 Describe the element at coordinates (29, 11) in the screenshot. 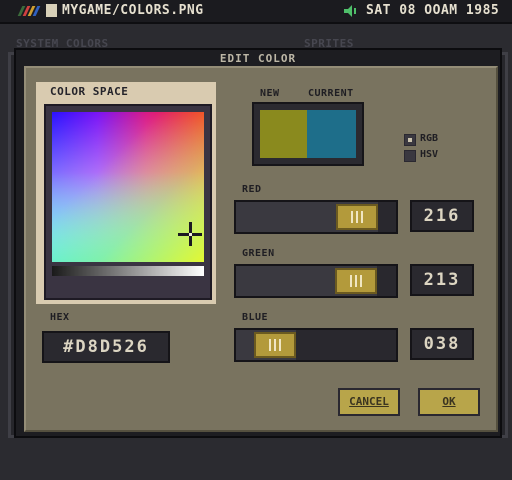

I see `system-logo-icon` at that location.